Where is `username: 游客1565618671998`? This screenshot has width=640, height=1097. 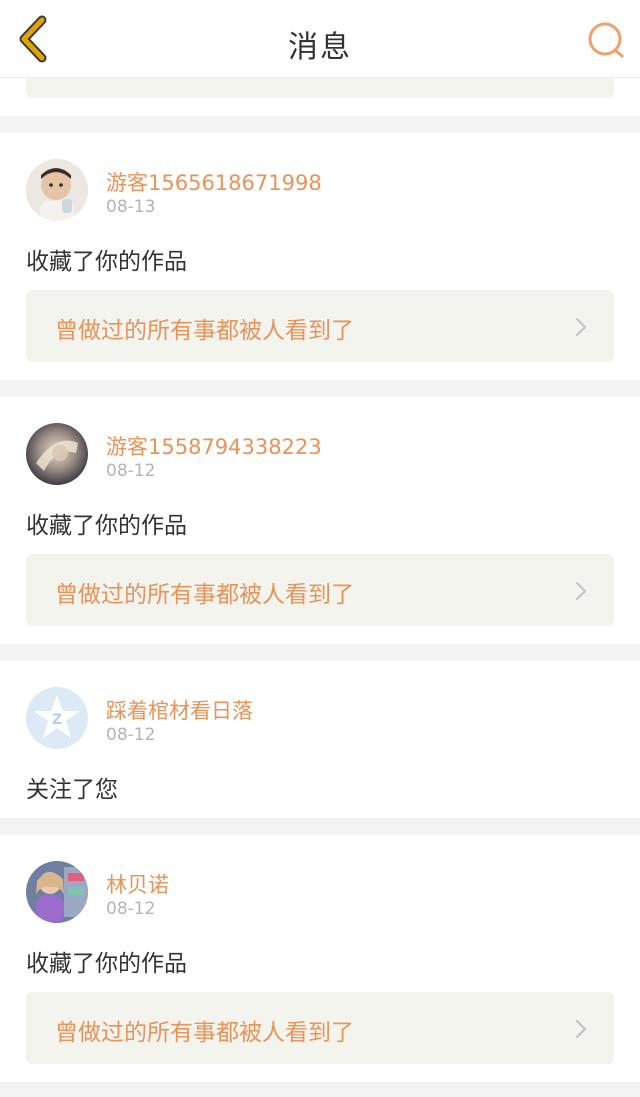
username: 游客1565618671998 is located at coordinates (214, 182).